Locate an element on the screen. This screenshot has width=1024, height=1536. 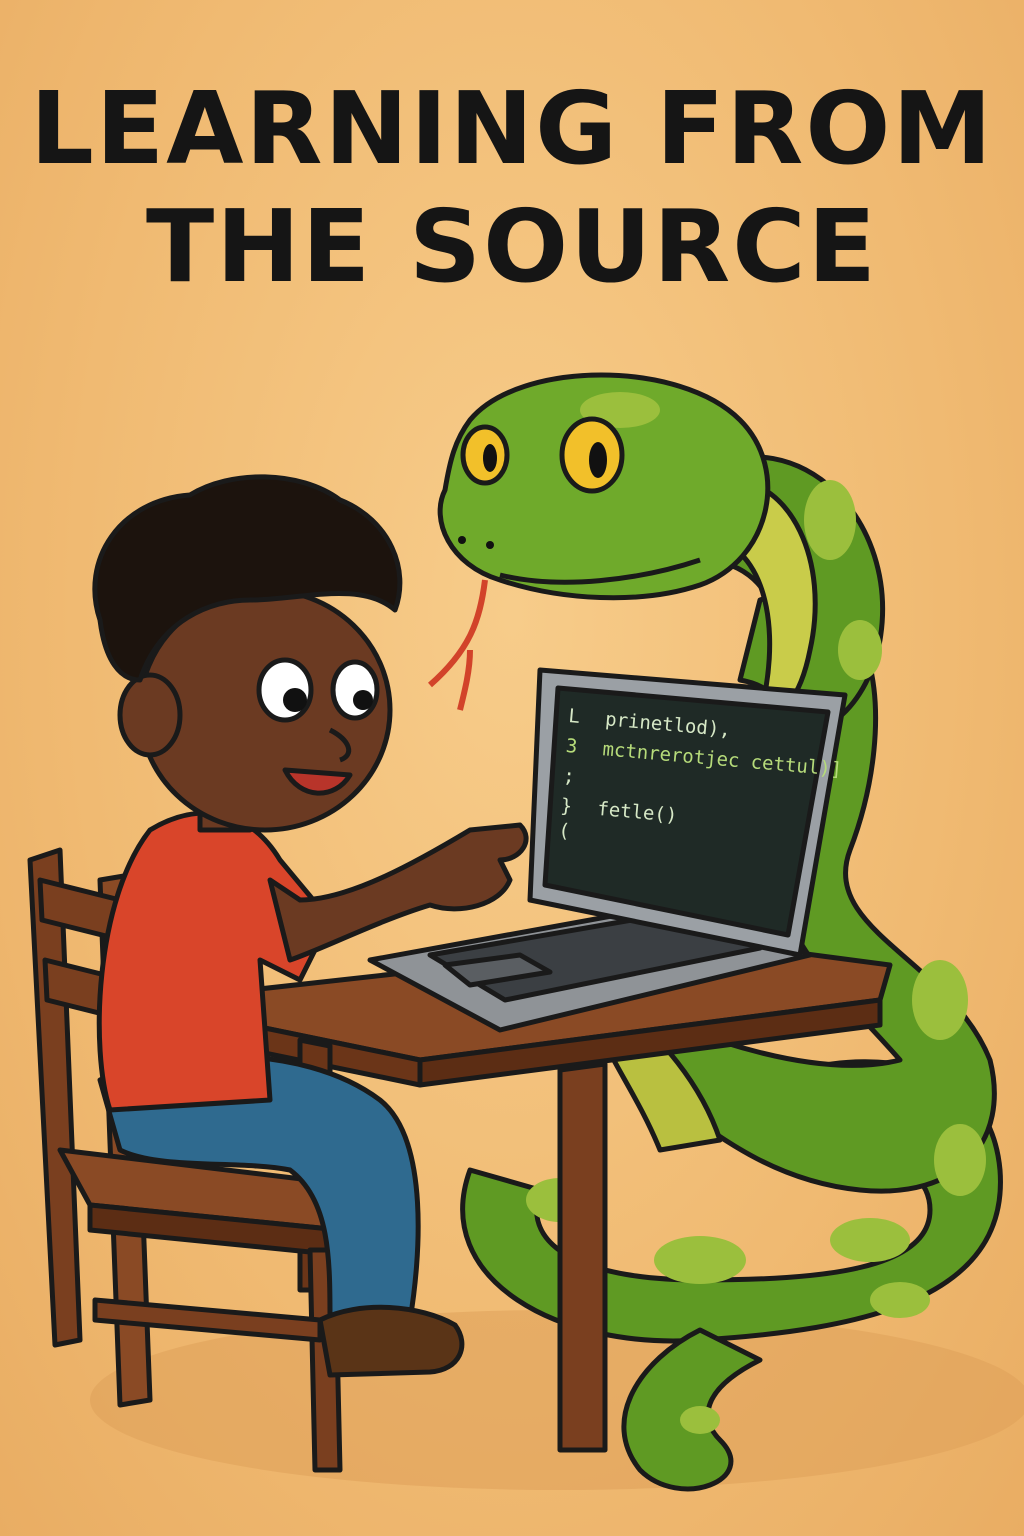
title-line-1: LEARNING FROM is located at coordinates (512, 128).